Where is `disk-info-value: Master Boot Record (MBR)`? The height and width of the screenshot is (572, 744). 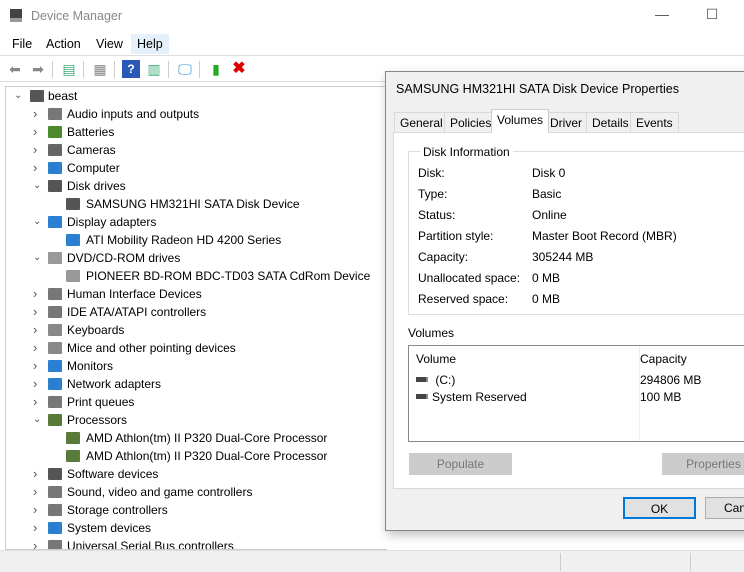
disk-info-value: Master Boot Record (MBR) is located at coordinates (604, 236).